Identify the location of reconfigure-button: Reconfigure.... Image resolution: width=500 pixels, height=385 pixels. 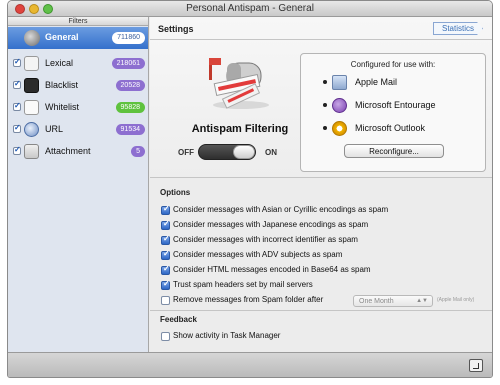
(394, 151).